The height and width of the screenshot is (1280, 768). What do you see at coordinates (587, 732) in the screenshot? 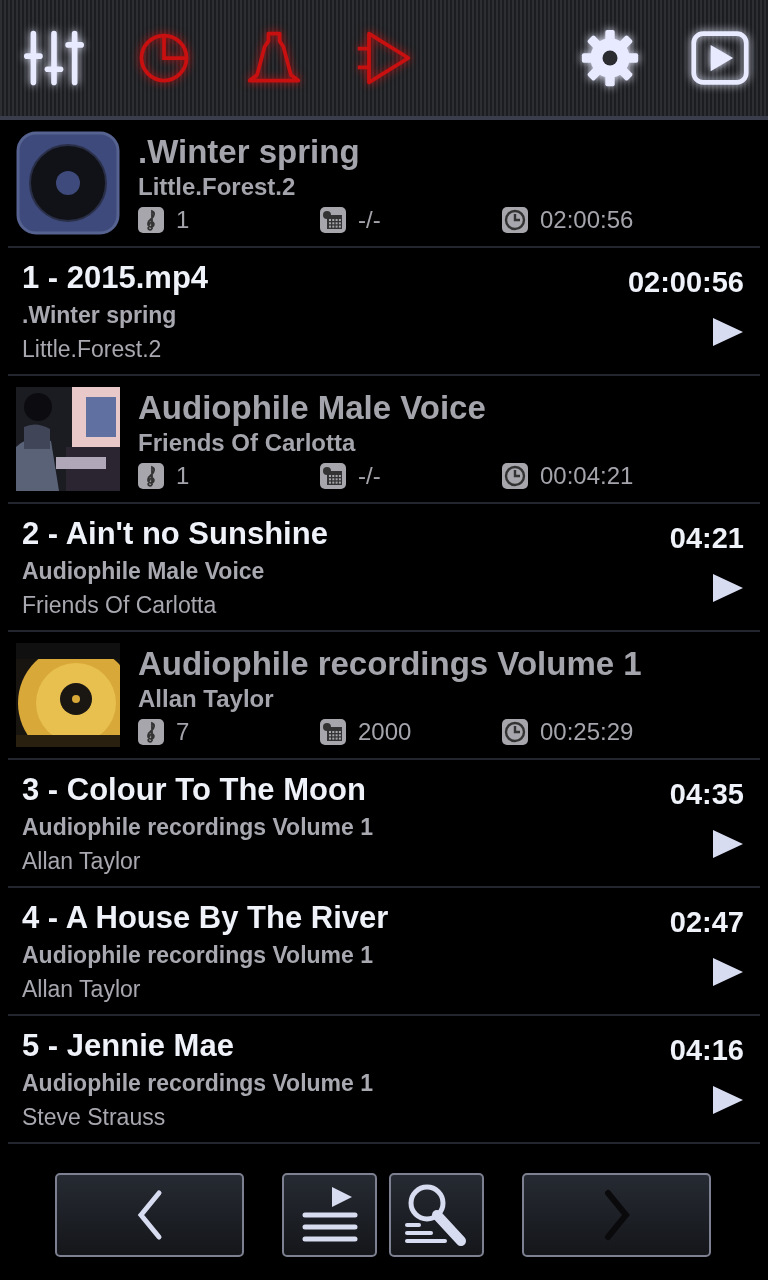
I see `album-duration: 00:25:29` at bounding box center [587, 732].